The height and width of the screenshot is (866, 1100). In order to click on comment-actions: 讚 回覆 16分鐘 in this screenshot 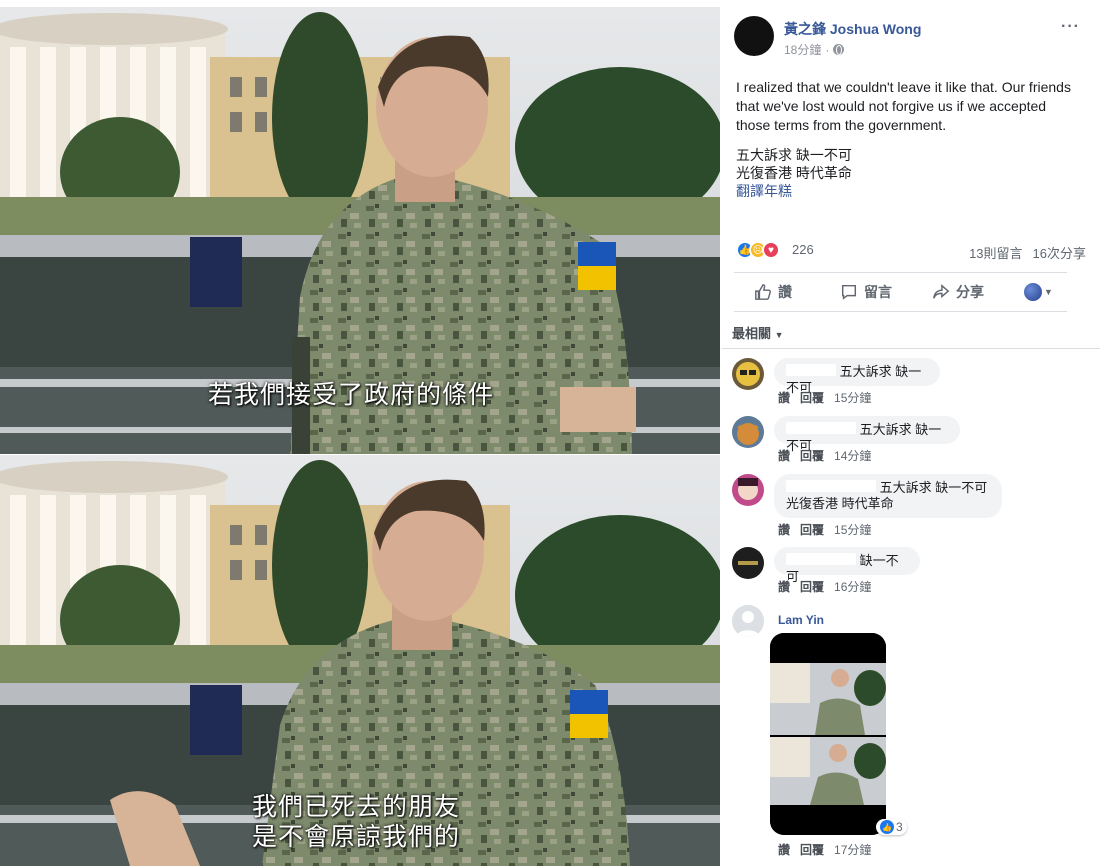, I will do `click(824, 586)`.